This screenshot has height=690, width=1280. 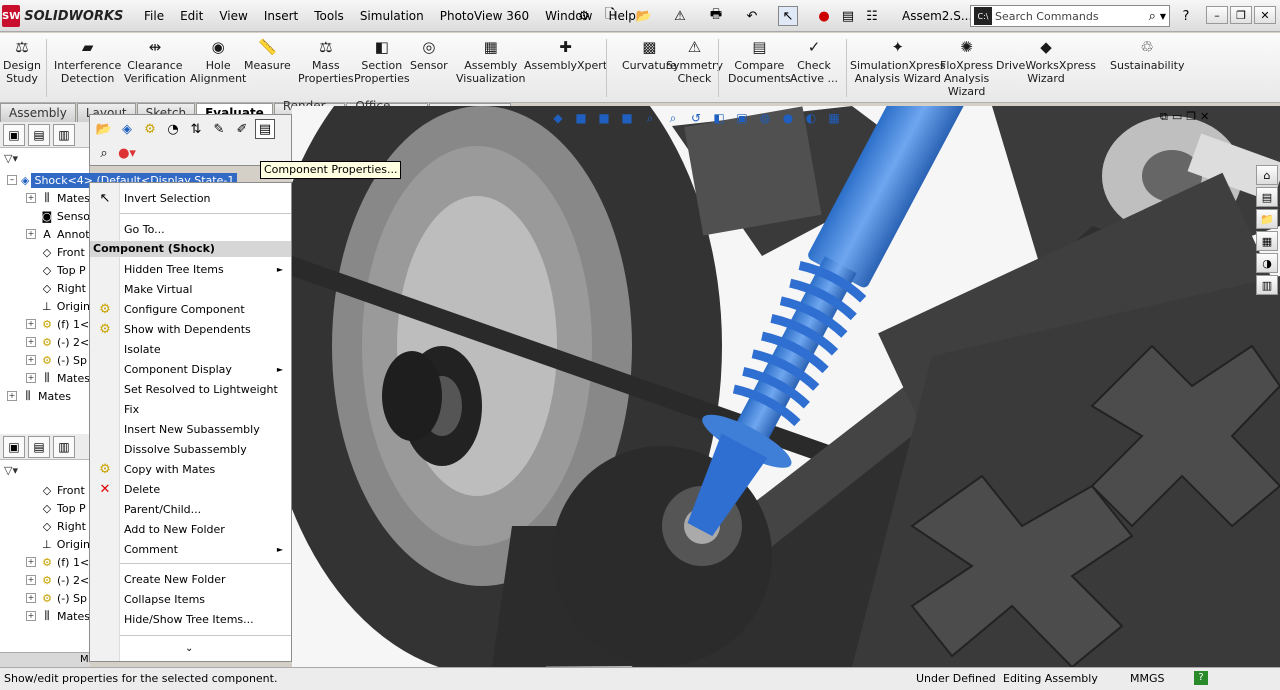 What do you see at coordinates (1241, 15) in the screenshot?
I see `restore-button: ❐` at bounding box center [1241, 15].